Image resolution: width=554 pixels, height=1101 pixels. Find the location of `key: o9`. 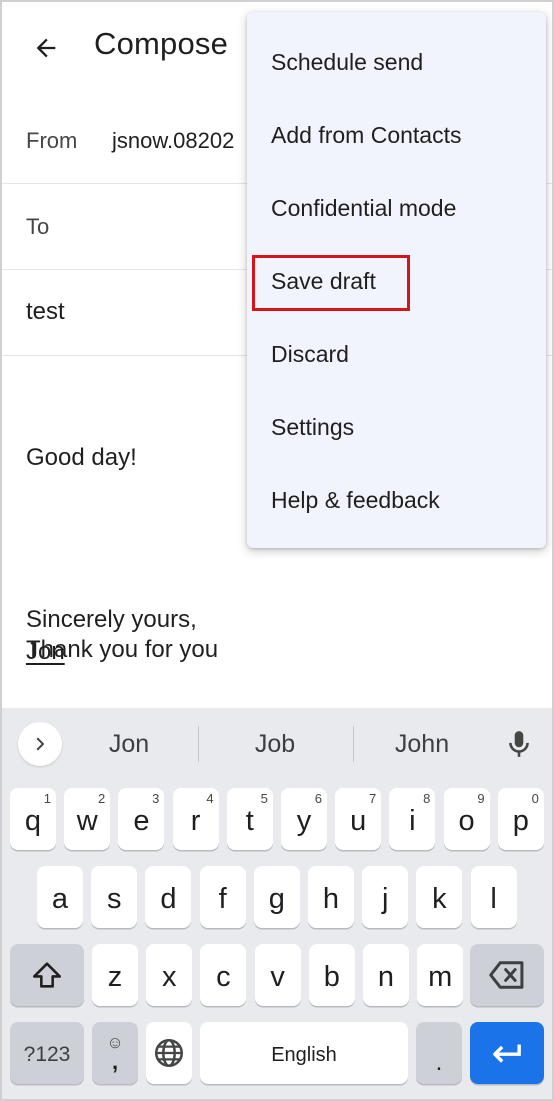

key: o9 is located at coordinates (466, 819).